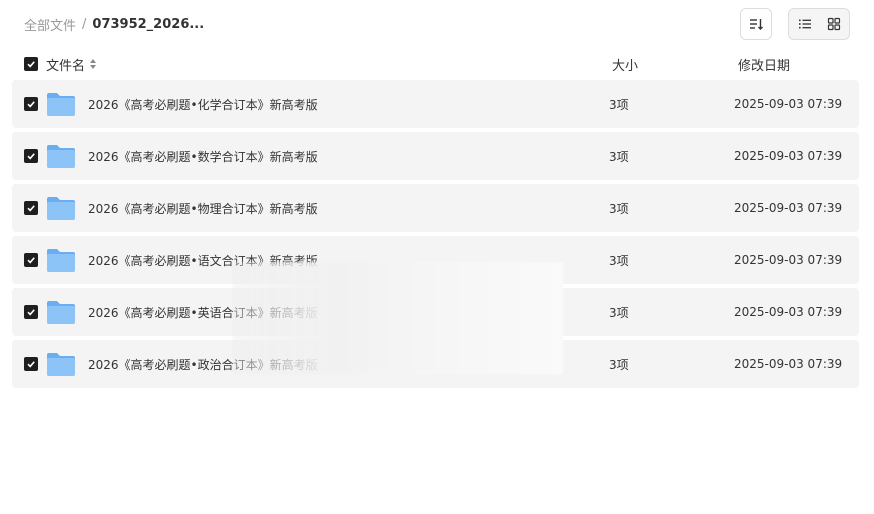 This screenshot has width=874, height=514. What do you see at coordinates (50, 24) in the screenshot?
I see `breadcrumb-root-link: 全部文件` at bounding box center [50, 24].